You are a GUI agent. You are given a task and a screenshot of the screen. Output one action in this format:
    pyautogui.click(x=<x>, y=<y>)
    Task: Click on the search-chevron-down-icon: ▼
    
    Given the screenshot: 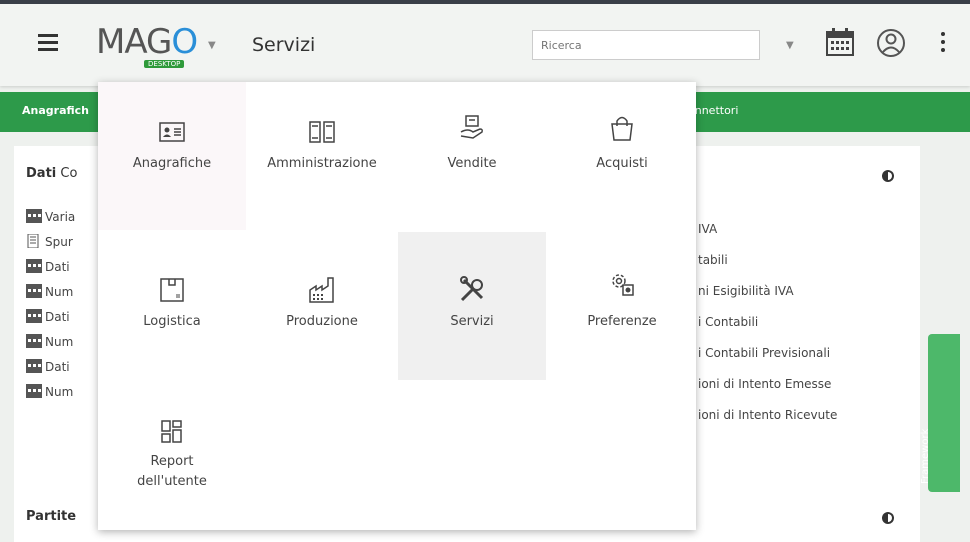 What is the action you would take?
    pyautogui.click(x=790, y=45)
    